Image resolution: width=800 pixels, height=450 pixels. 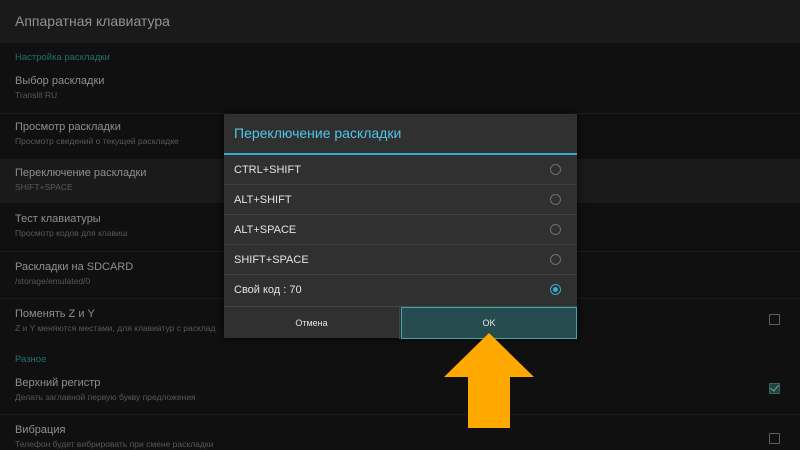 I want to click on option-label: ALT+SPACE, so click(x=265, y=230).